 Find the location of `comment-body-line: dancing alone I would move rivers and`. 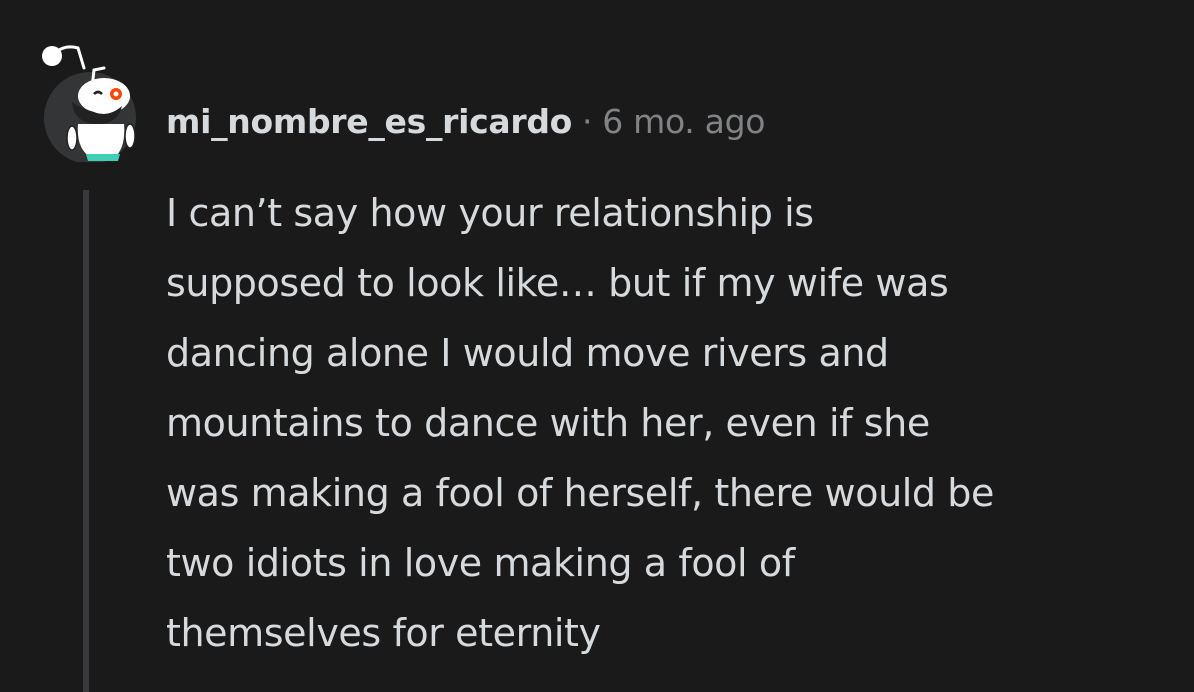

comment-body-line: dancing alone I would move rivers and is located at coordinates (527, 353).